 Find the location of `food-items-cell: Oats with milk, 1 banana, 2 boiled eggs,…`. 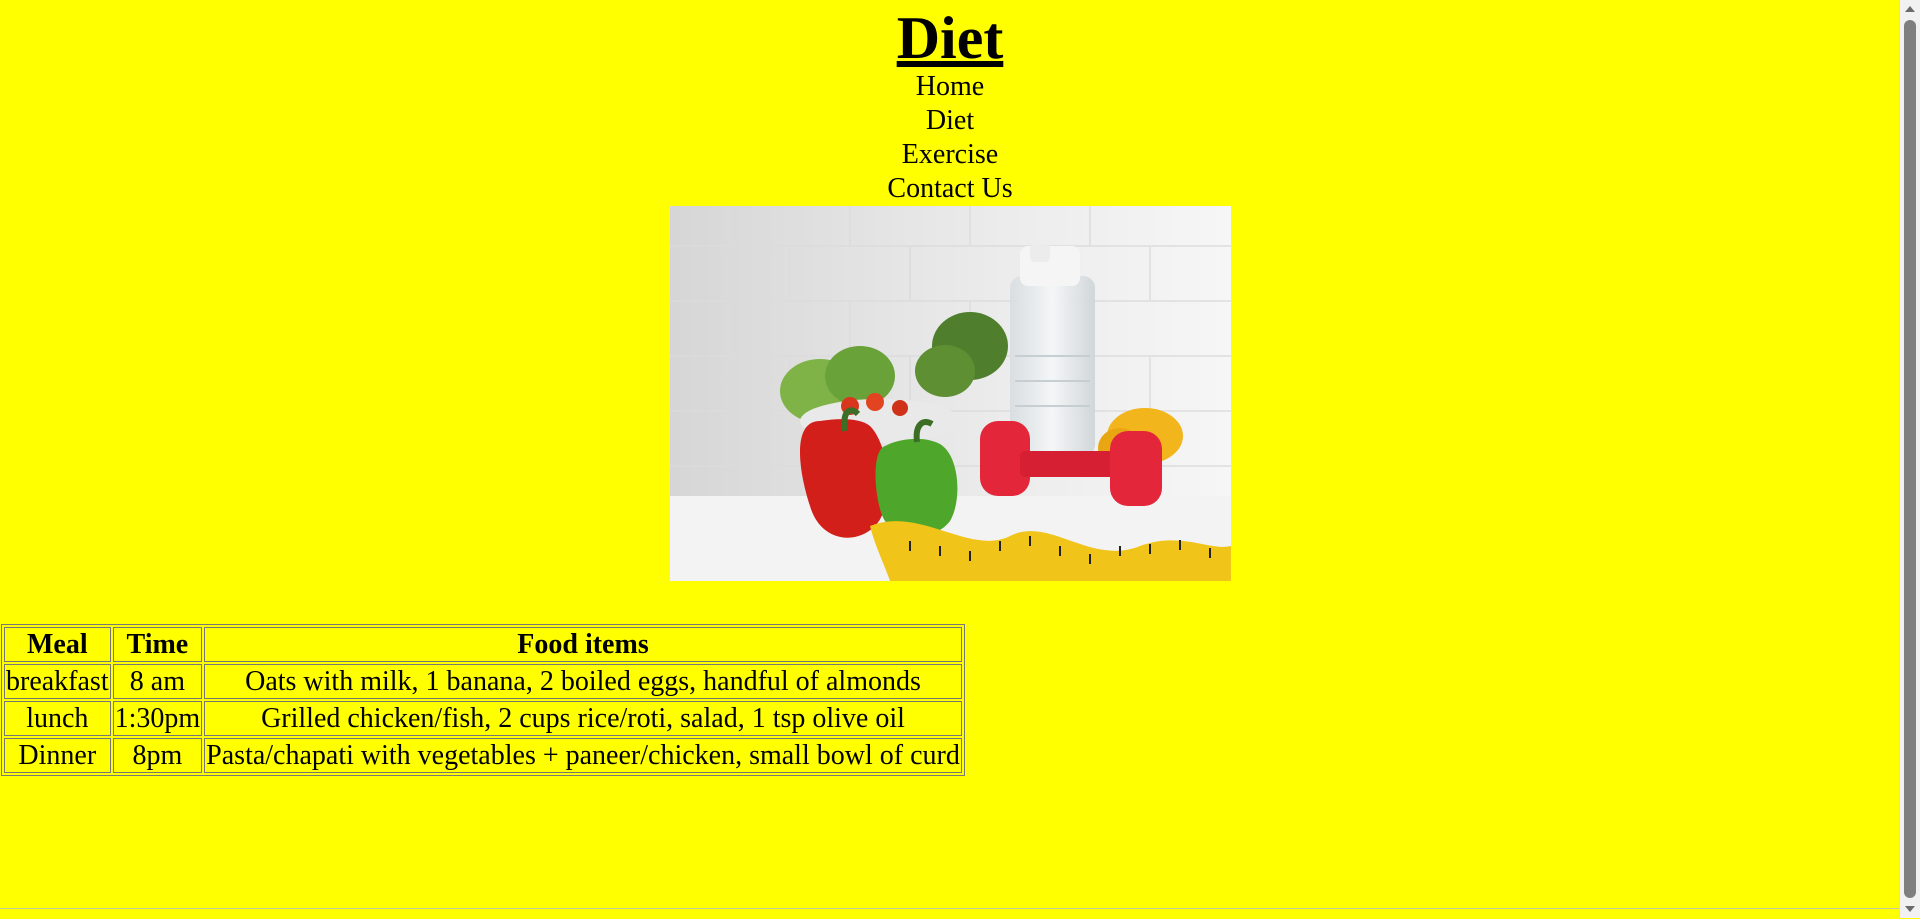

food-items-cell: Oats with milk, 1 banana, 2 boiled eggs,… is located at coordinates (583, 681).